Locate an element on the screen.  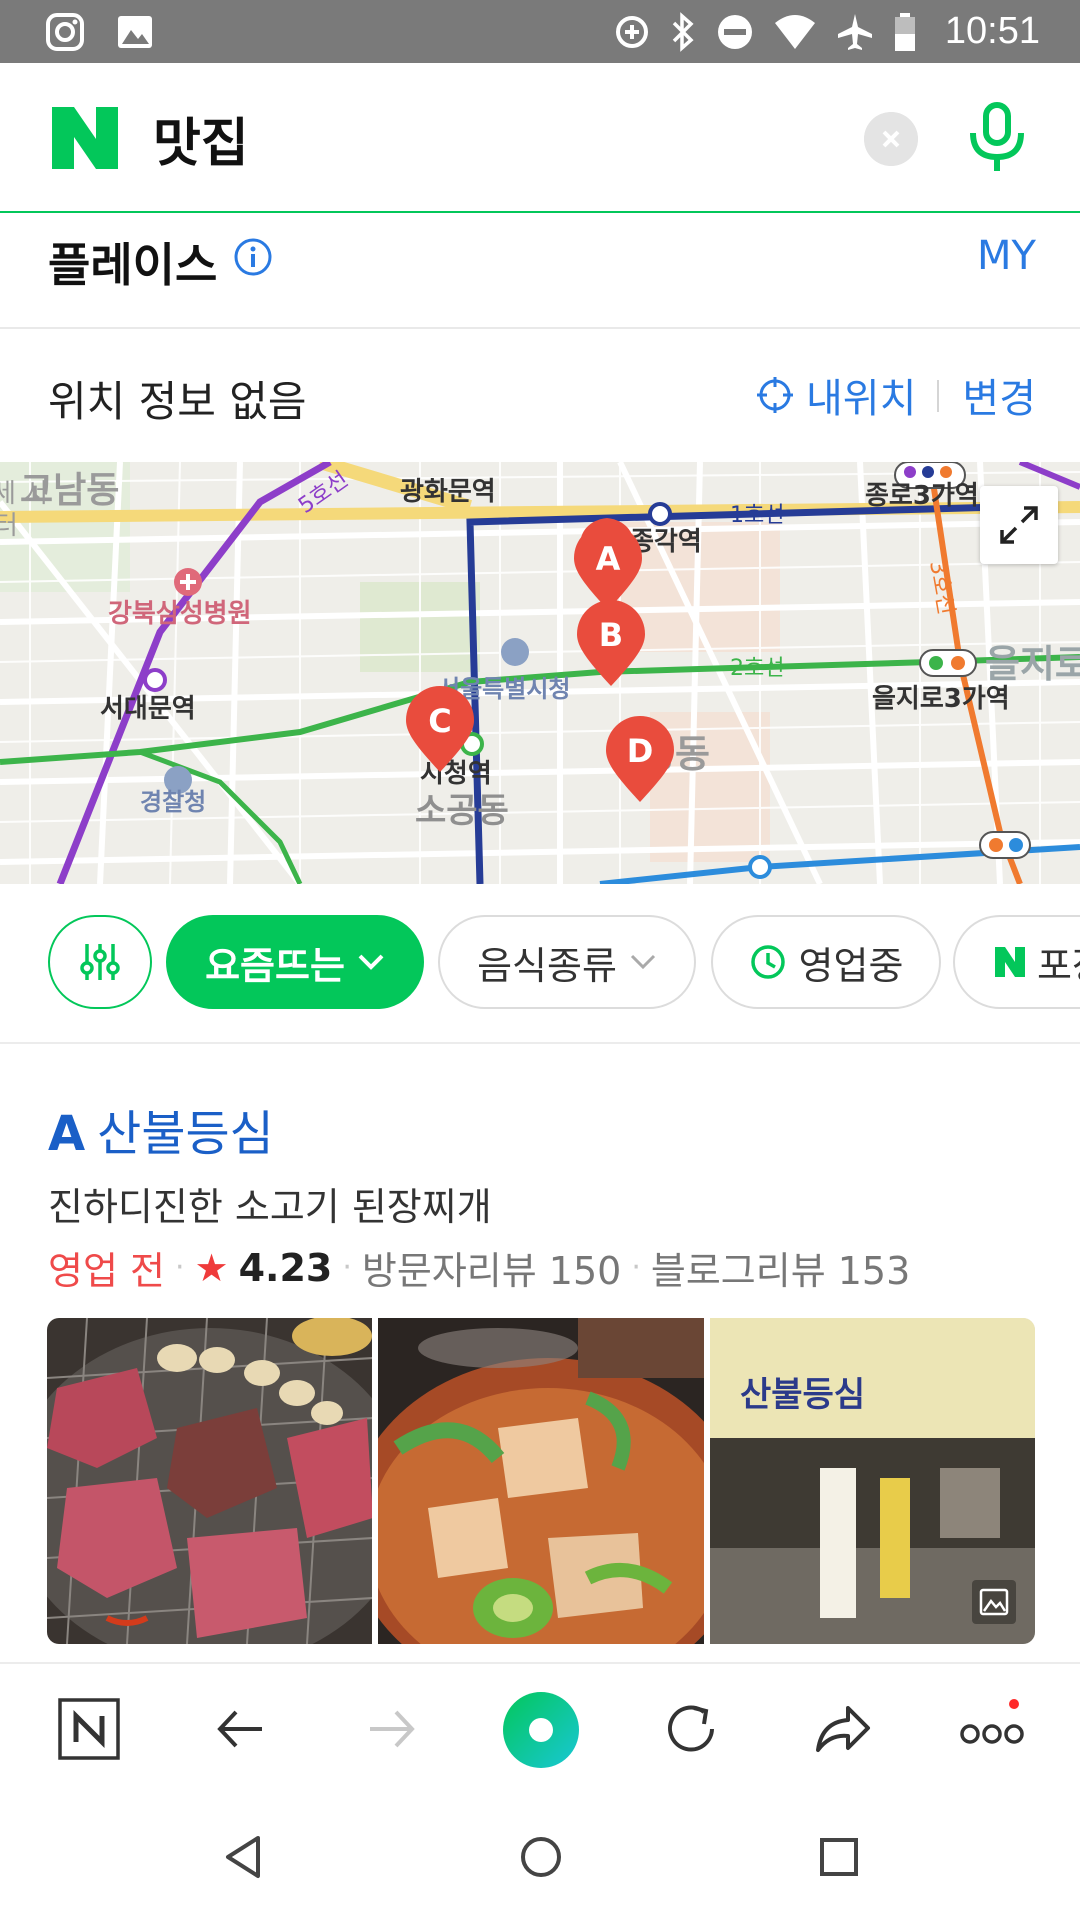
photo-doenjang-stew is located at coordinates (541, 1481).